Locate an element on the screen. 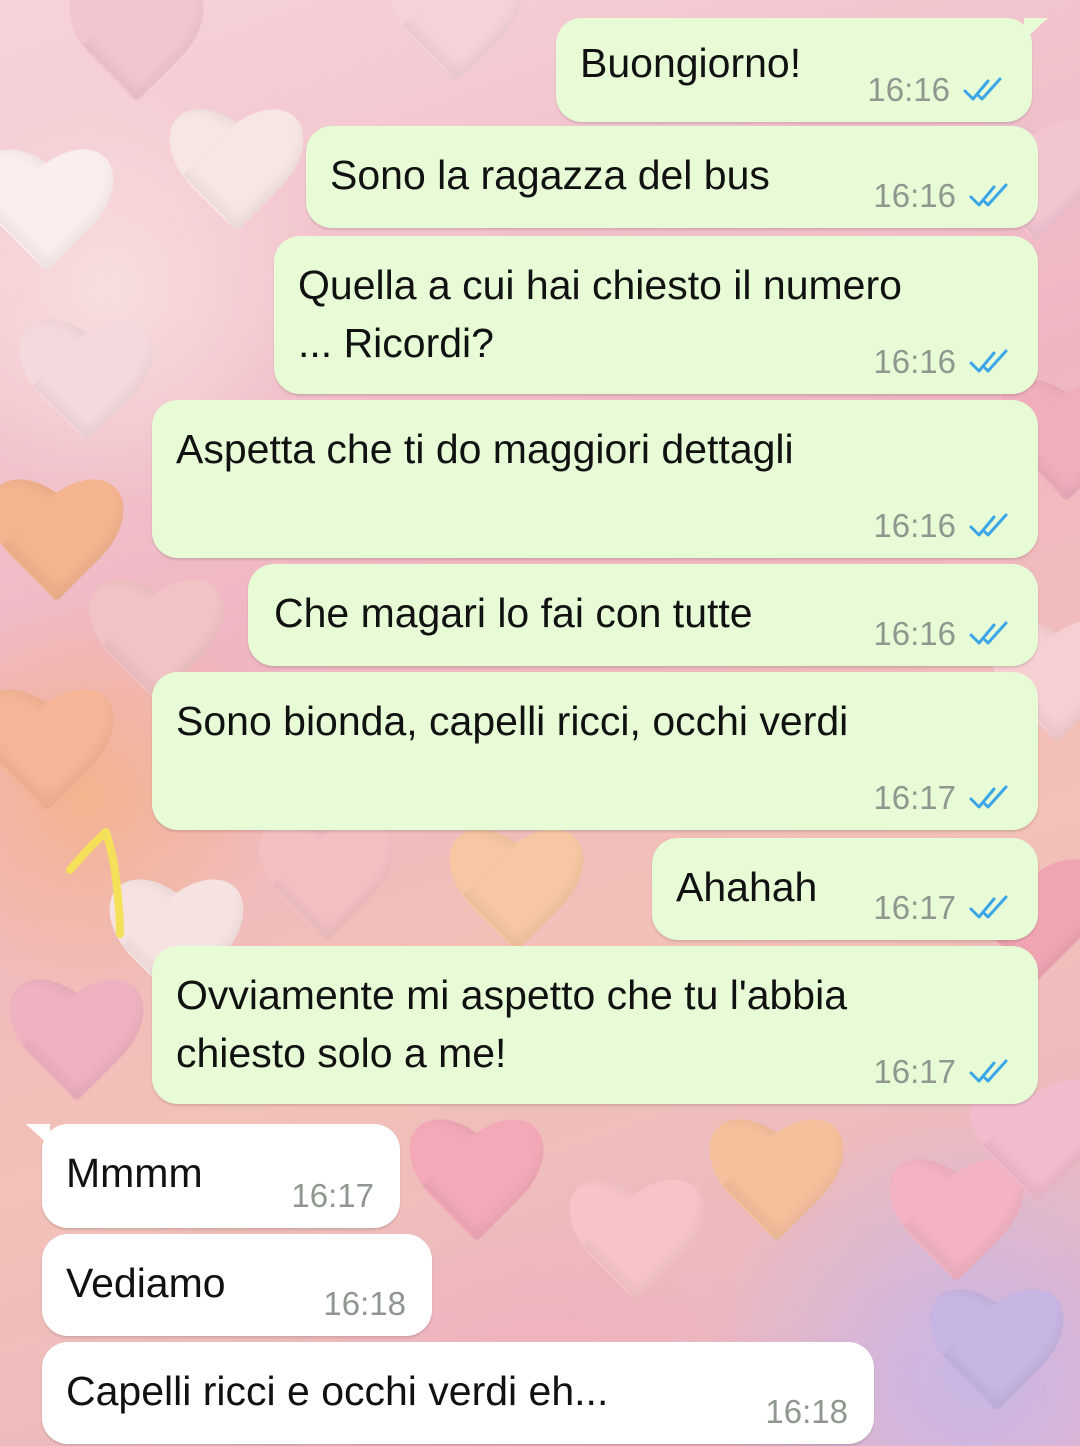 The width and height of the screenshot is (1080, 1446). message-outgoing: Ahahah 16:17 is located at coordinates (845, 889).